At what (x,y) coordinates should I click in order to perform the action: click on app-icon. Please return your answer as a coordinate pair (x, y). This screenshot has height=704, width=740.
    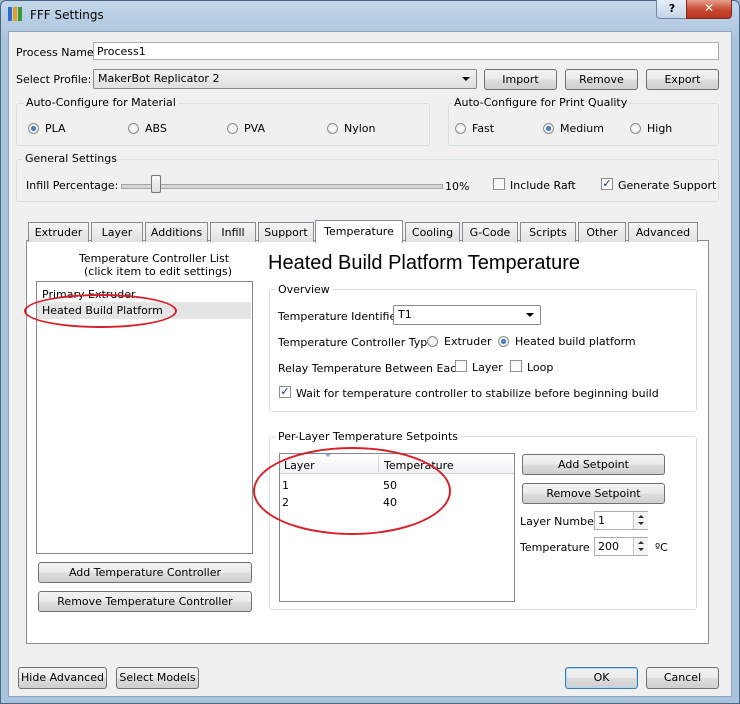
    Looking at the image, I should click on (15, 14).